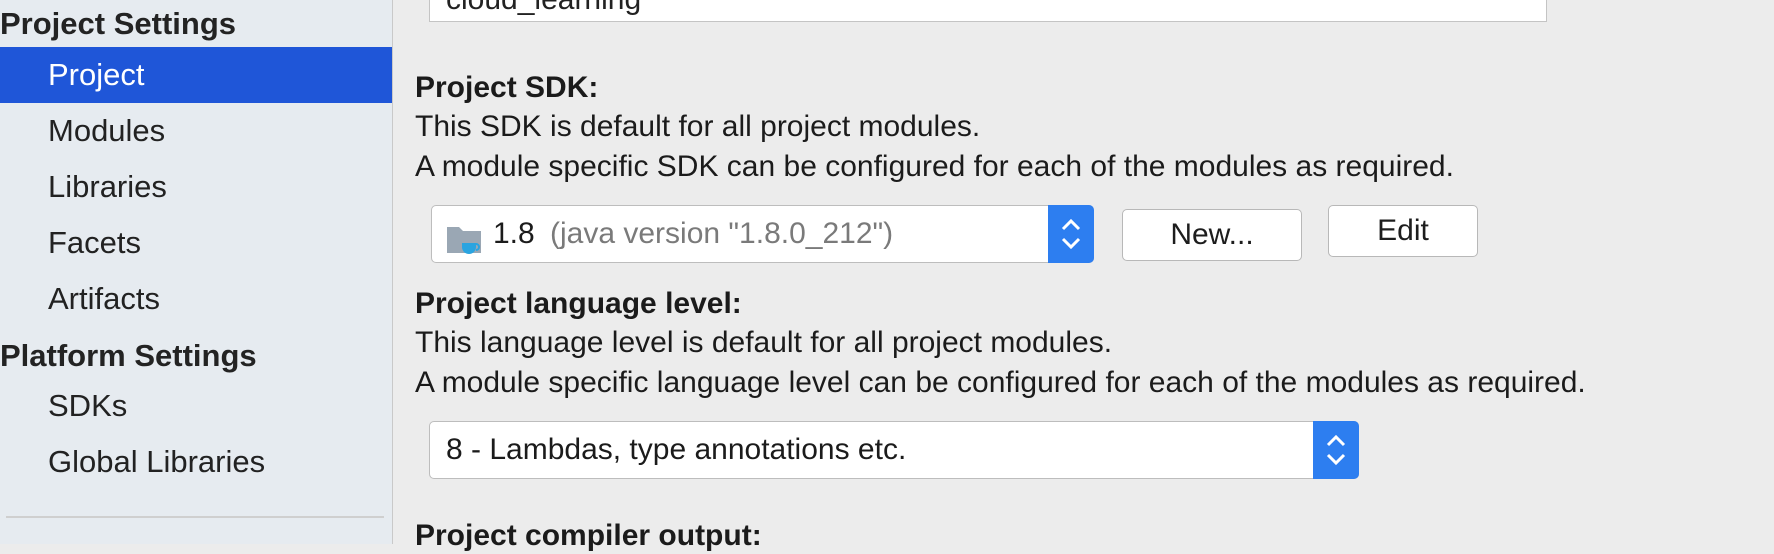 The width and height of the screenshot is (1774, 554). I want to click on sdk-version-detail: (java version "1.8.0_212"), so click(722, 233).